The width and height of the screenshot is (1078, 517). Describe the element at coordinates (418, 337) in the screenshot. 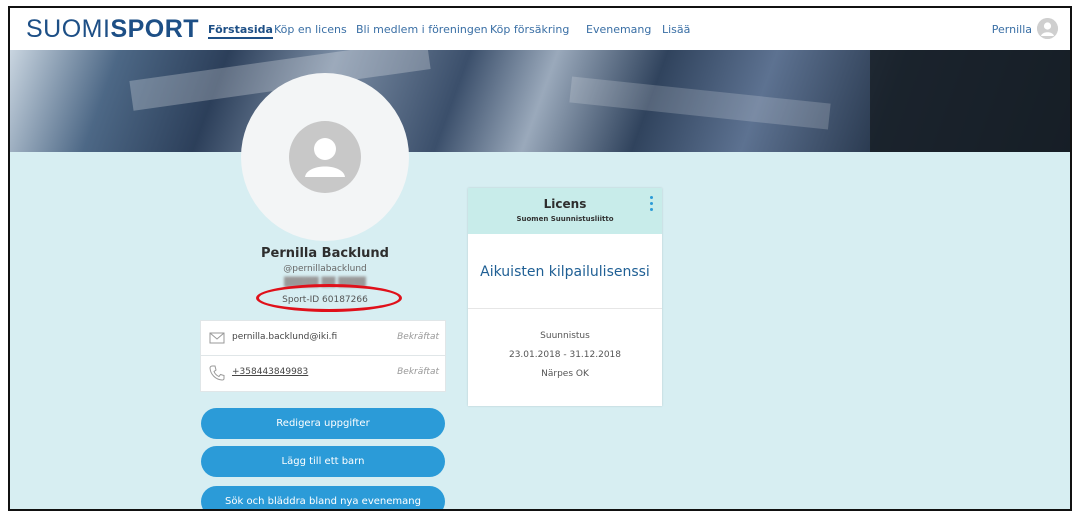

I see `email-status: Bekräftat` at that location.